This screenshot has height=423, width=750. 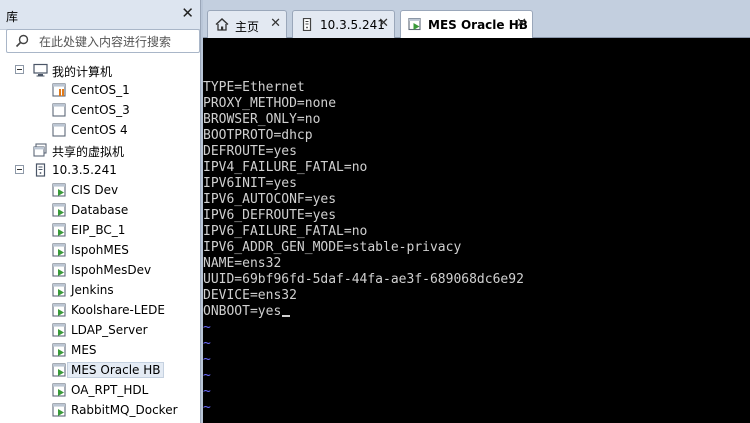 I want to click on tab-label: 10.3.5.241, so click(x=352, y=25).